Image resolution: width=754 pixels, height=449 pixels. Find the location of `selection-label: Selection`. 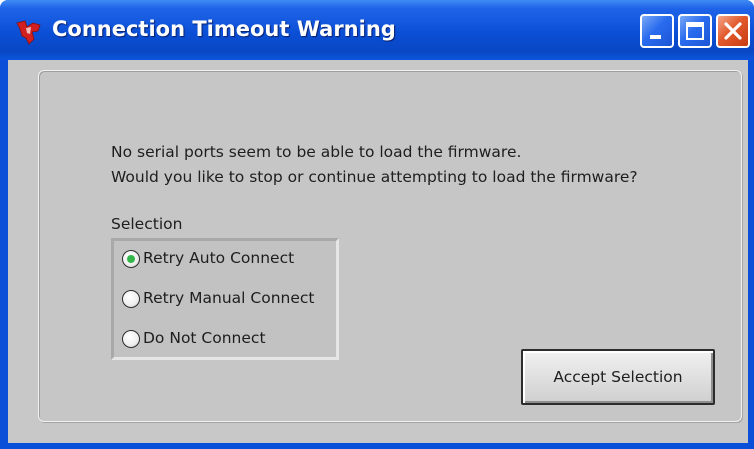

selection-label: Selection is located at coordinates (147, 224).